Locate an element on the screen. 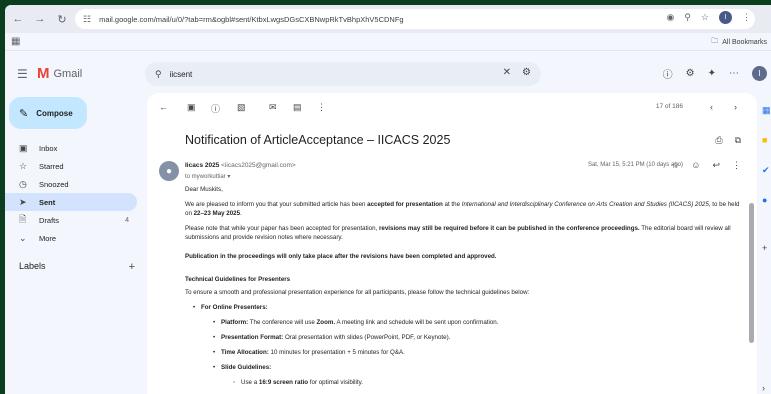 Image resolution: width=771 pixels, height=394 pixels. labels-heading: Labels is located at coordinates (32, 266).